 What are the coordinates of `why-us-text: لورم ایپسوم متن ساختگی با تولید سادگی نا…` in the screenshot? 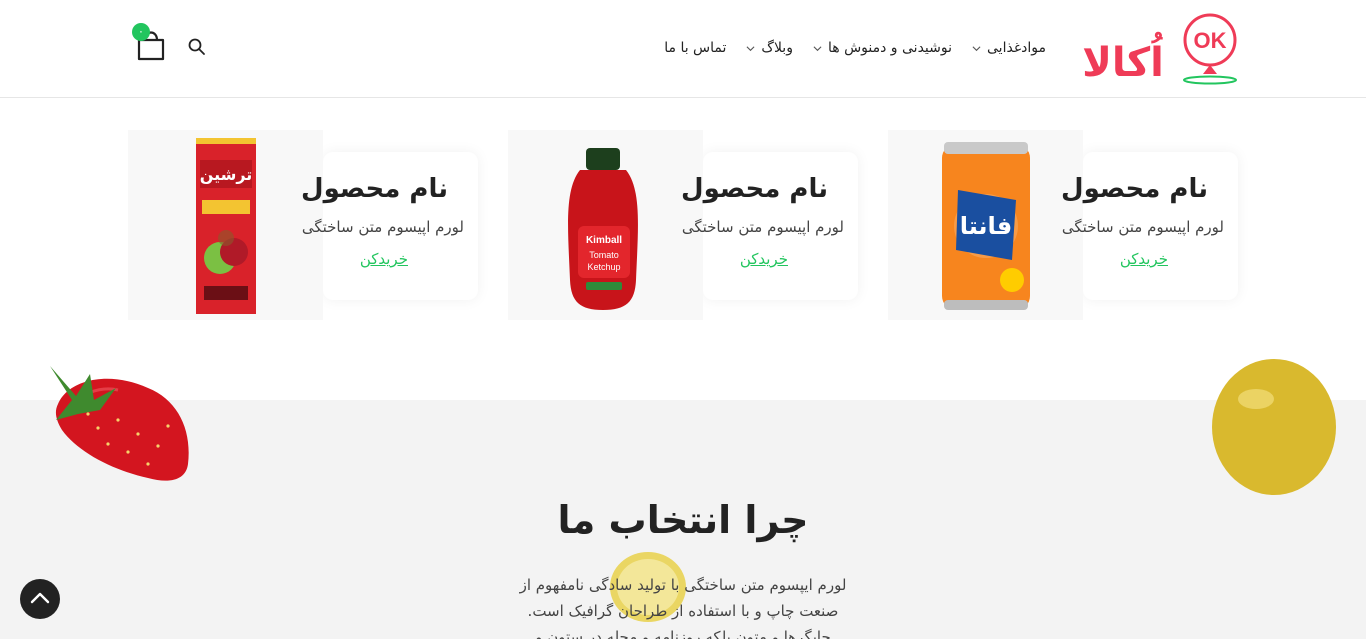 It's located at (683, 607).